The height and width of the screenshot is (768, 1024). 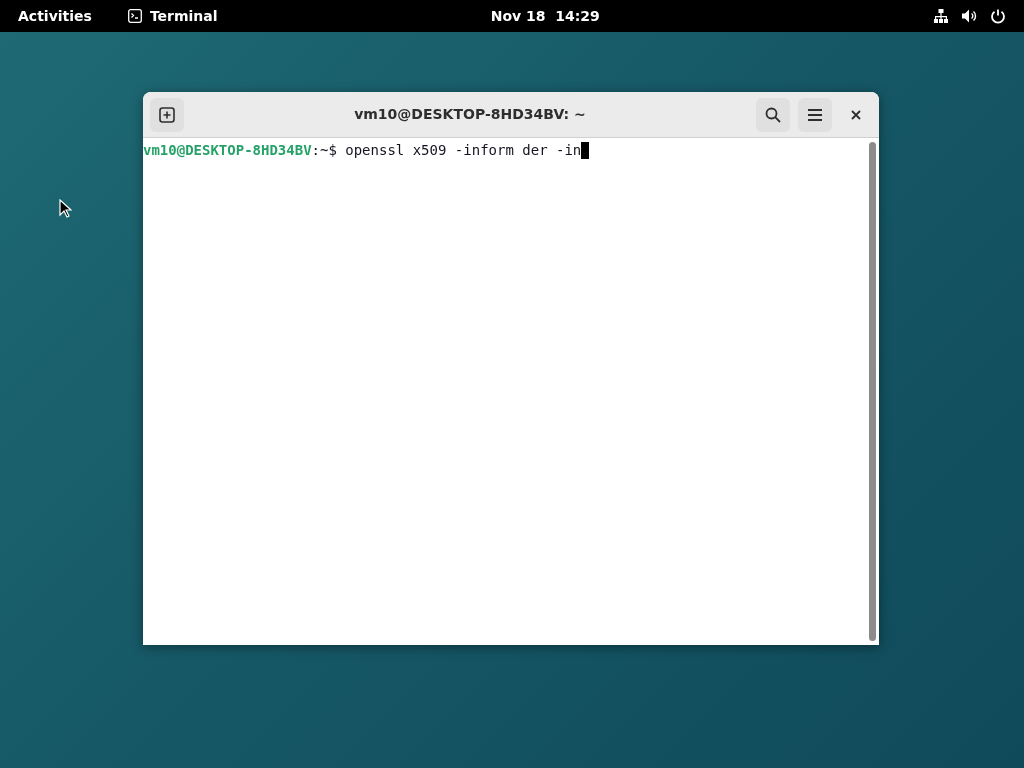 I want to click on clock: Nov 18 14:29, so click(x=545, y=16).